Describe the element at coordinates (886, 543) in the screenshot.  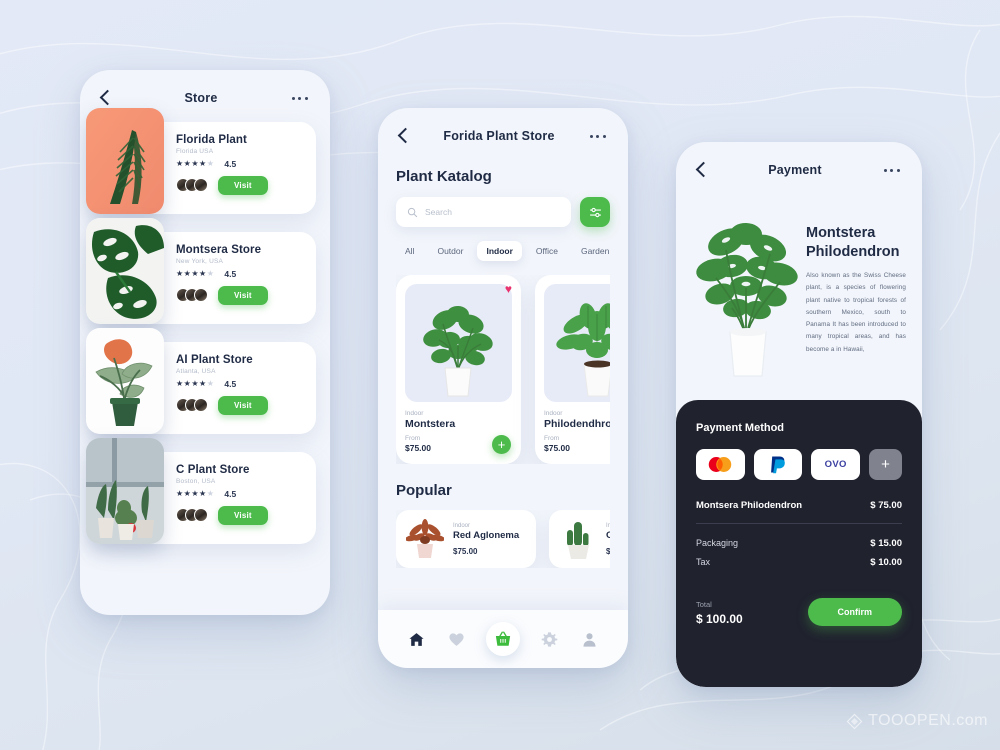
I see `fee-value: $ 15.00` at that location.